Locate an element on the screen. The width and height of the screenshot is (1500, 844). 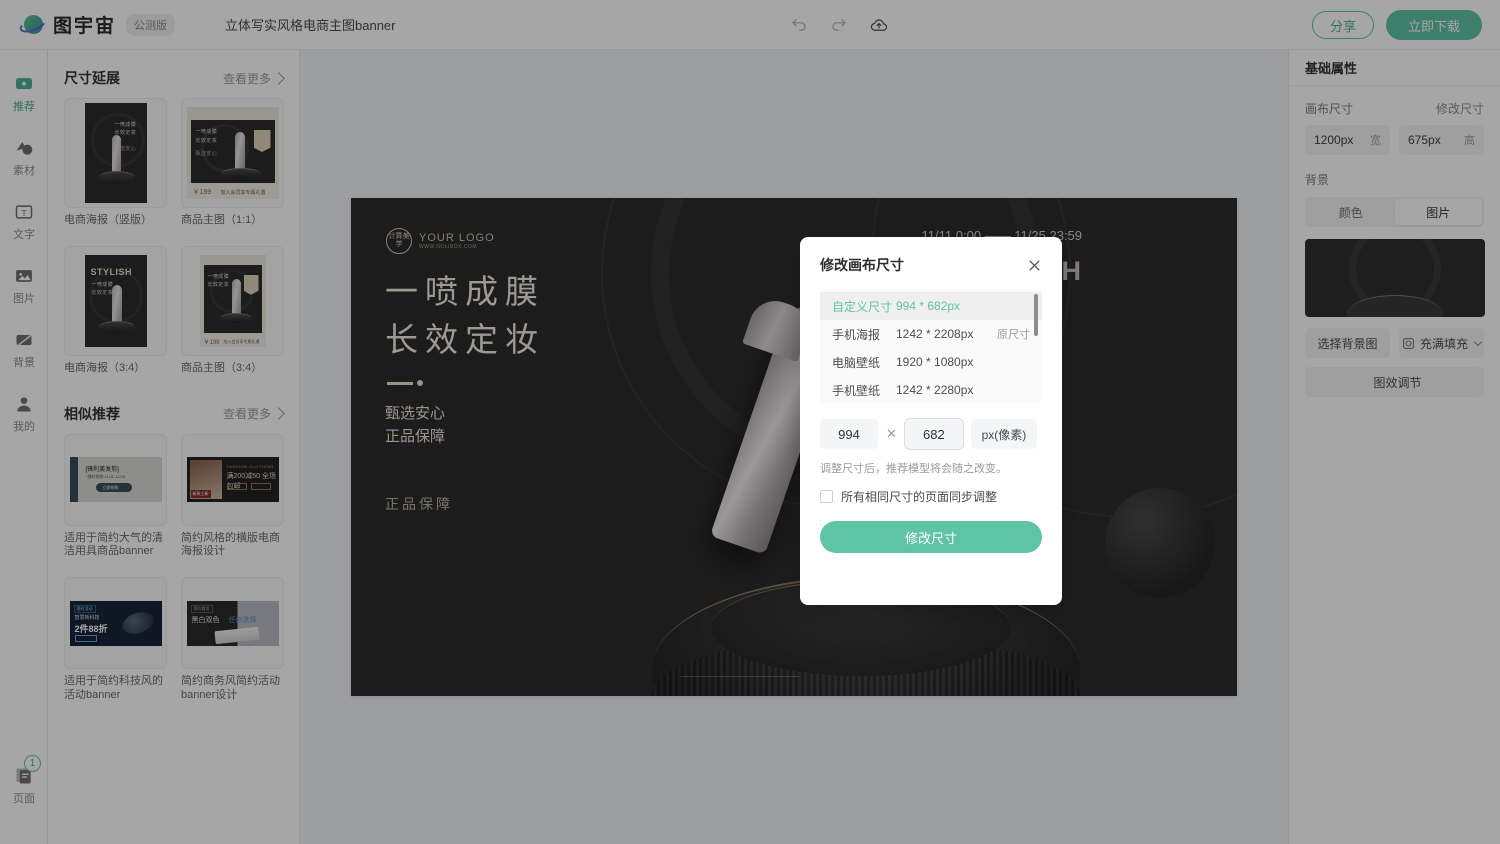
preset-name: 手机海报 is located at coordinates (856, 334).